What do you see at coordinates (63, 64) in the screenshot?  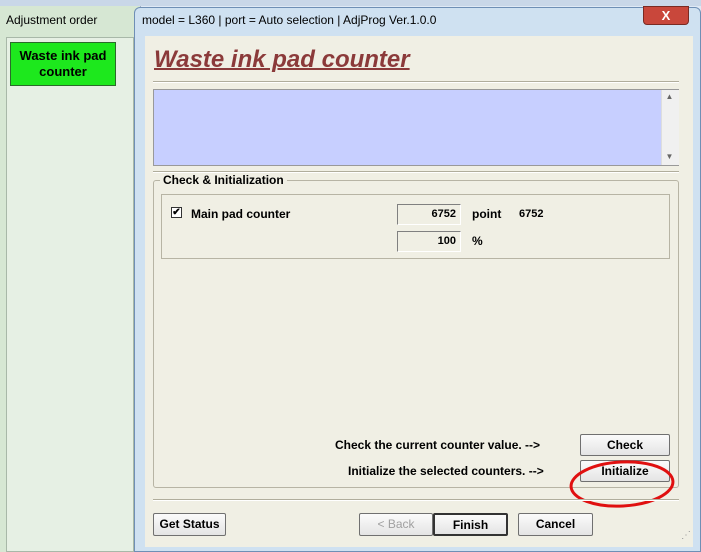 I see `waste-ink-pad-counter-item: Waste ink pad counter` at bounding box center [63, 64].